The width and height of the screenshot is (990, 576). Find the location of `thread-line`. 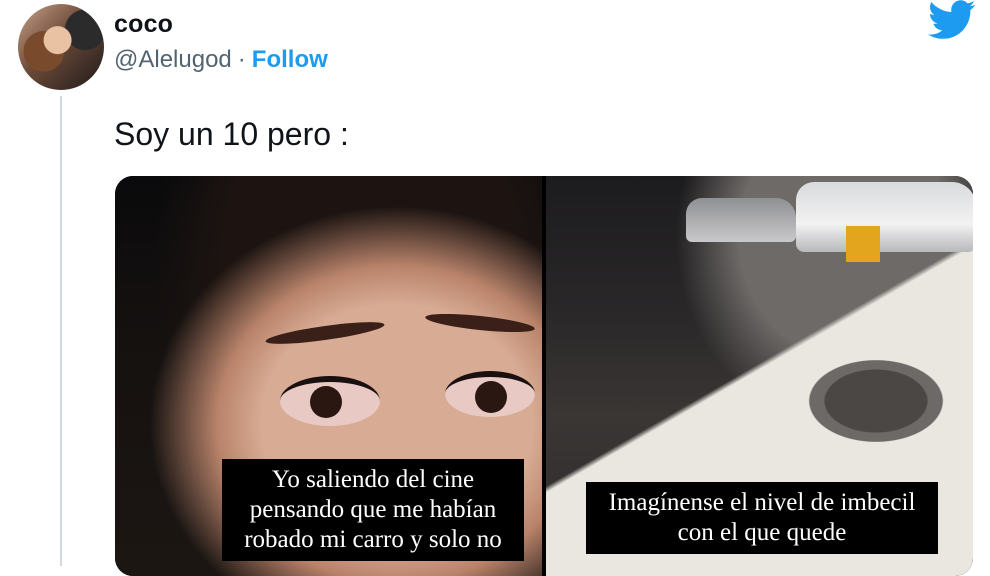

thread-line is located at coordinates (61, 331).